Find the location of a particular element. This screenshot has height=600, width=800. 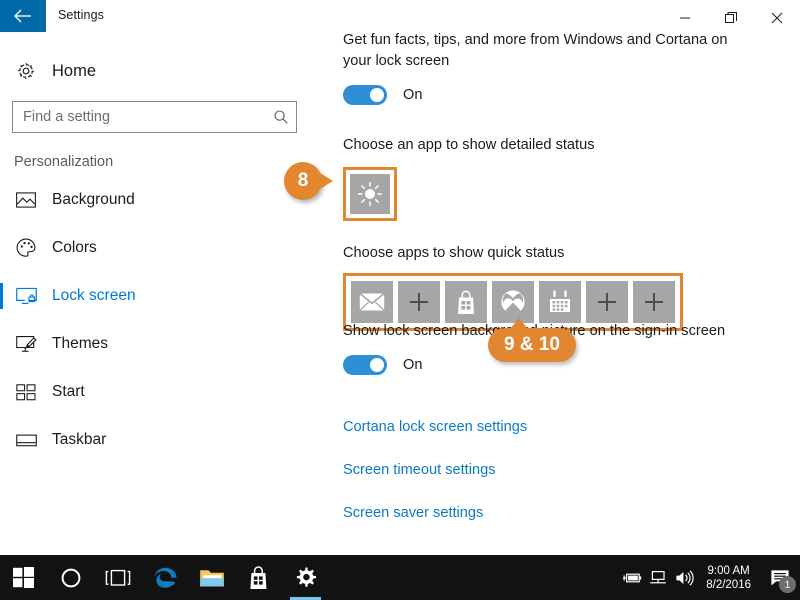

sidebar-item-background: Background is located at coordinates (165, 200).